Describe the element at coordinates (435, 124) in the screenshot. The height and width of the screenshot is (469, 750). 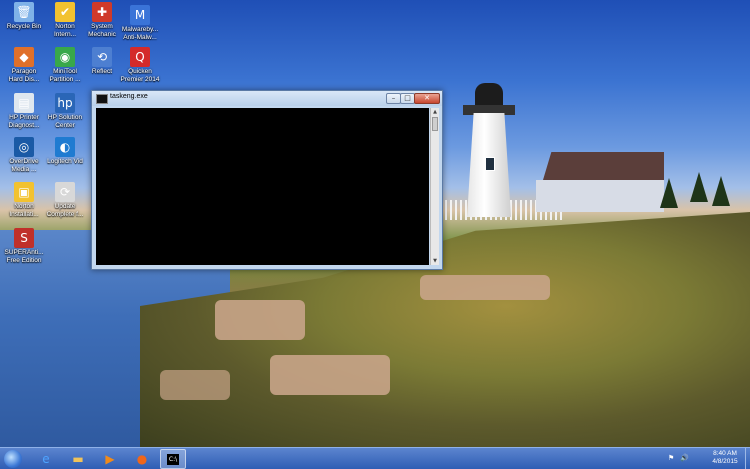
I see `scroll-thumb` at that location.